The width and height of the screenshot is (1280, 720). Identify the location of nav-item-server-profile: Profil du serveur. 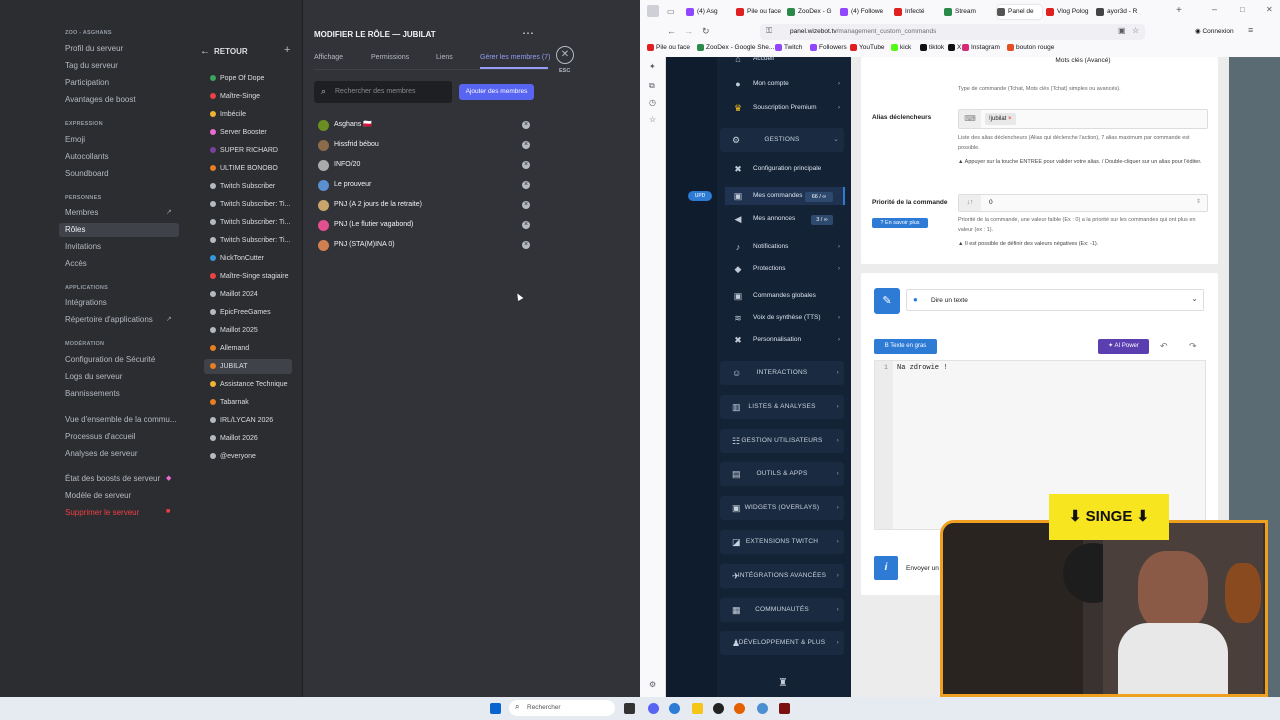
(94, 48).